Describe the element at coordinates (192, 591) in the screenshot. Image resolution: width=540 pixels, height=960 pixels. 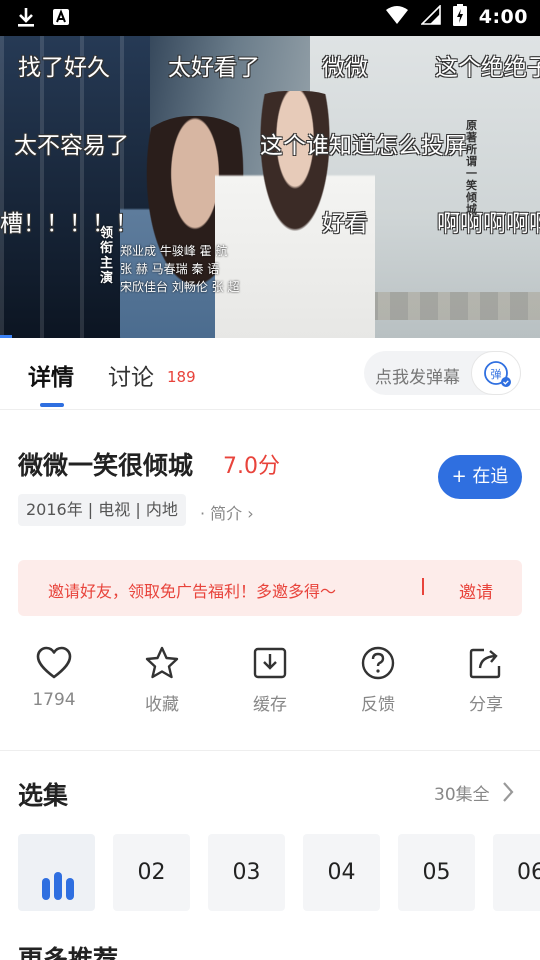
I see `invite-text: 邀请好友，领取免广告福利！多邀多得～` at that location.